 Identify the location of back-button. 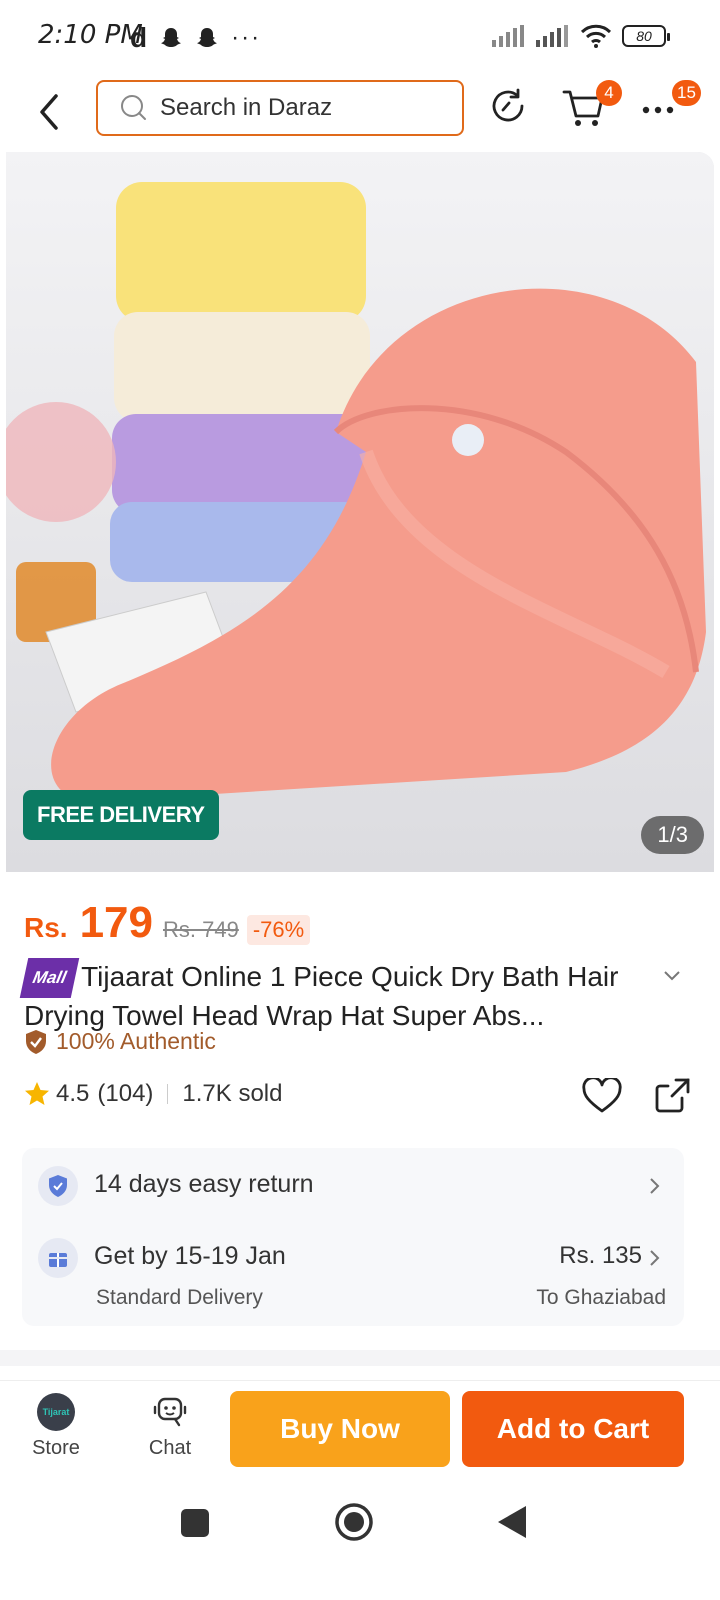
(50, 112).